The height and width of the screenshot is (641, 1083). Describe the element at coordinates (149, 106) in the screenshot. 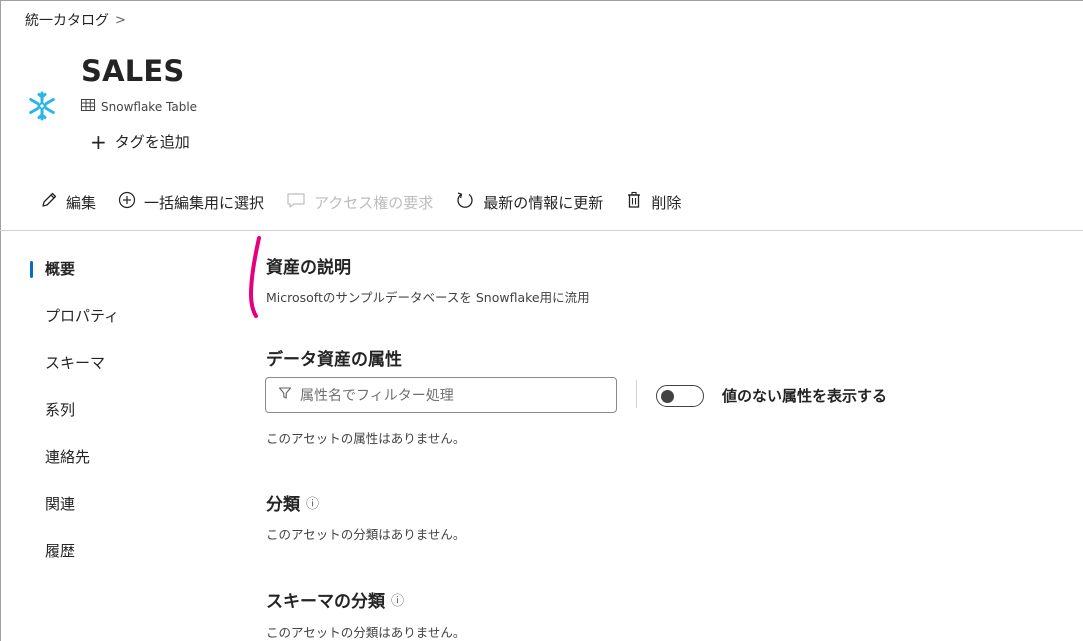

I see `asset-type-label: Snowflake Table` at that location.